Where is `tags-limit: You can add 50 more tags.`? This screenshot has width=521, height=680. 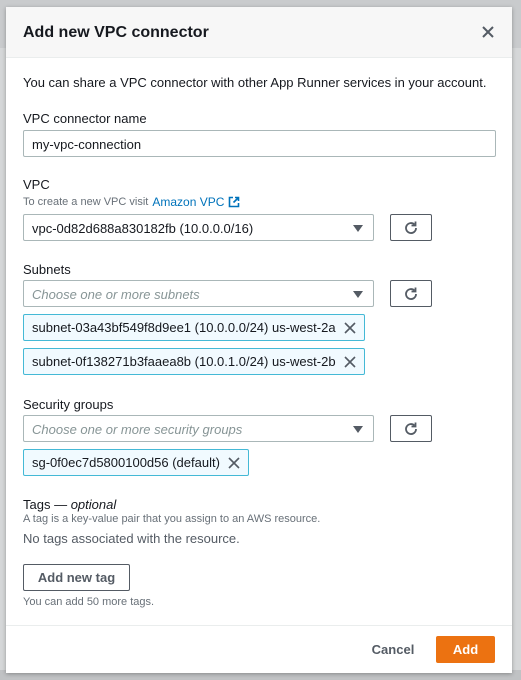 tags-limit: You can add 50 more tags. is located at coordinates (89, 602).